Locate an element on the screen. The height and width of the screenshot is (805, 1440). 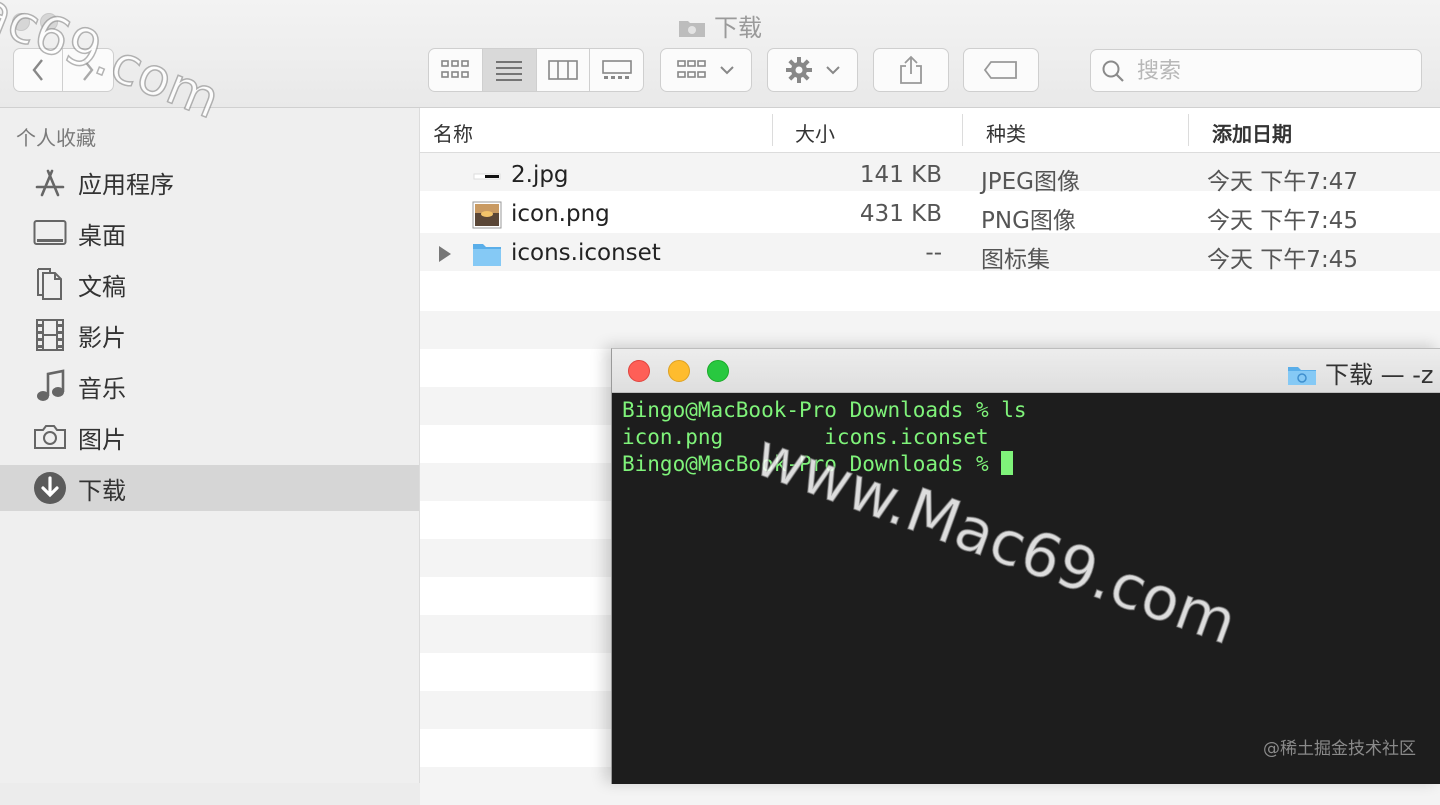
list-stripe is located at coordinates (930, 330).